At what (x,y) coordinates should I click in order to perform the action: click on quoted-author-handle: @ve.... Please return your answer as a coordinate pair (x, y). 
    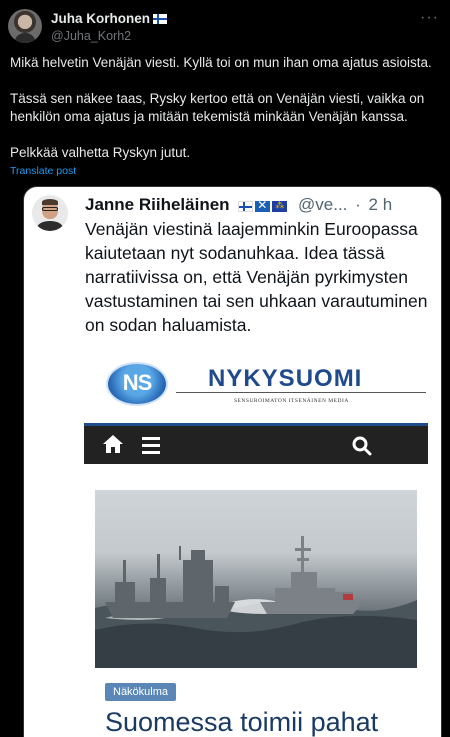
    Looking at the image, I should click on (322, 204).